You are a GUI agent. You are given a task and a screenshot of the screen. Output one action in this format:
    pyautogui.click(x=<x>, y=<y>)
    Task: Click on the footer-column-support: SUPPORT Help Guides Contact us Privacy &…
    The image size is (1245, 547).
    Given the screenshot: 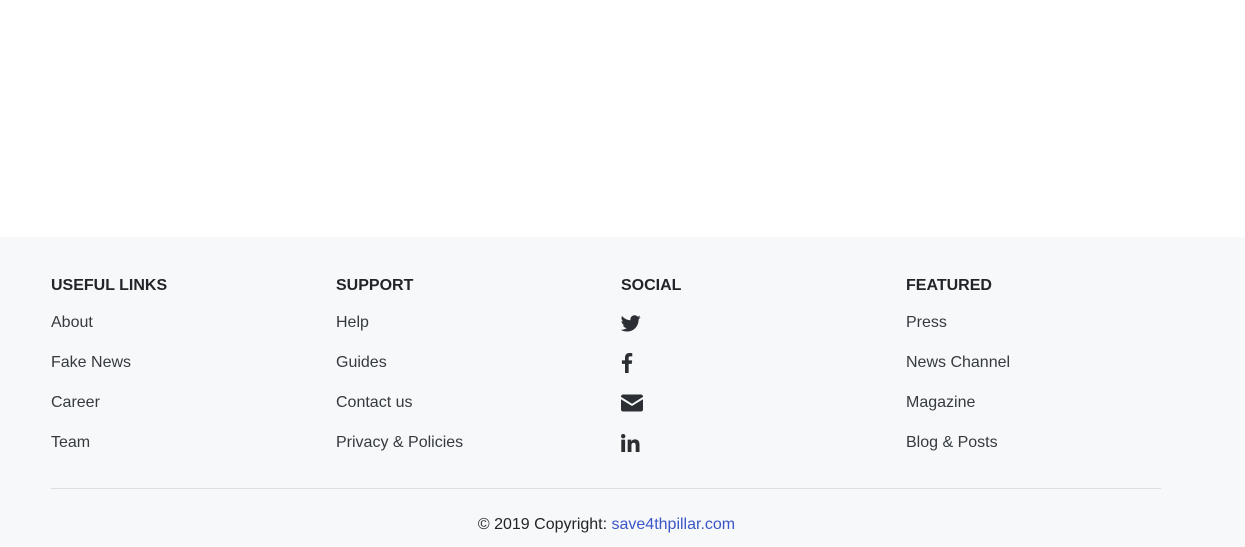 What is the action you would take?
    pyautogui.click(x=476, y=375)
    